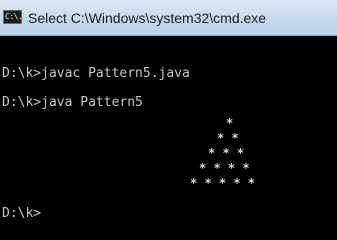  What do you see at coordinates (226, 153) in the screenshot?
I see `pattern-row-3: * * *` at bounding box center [226, 153].